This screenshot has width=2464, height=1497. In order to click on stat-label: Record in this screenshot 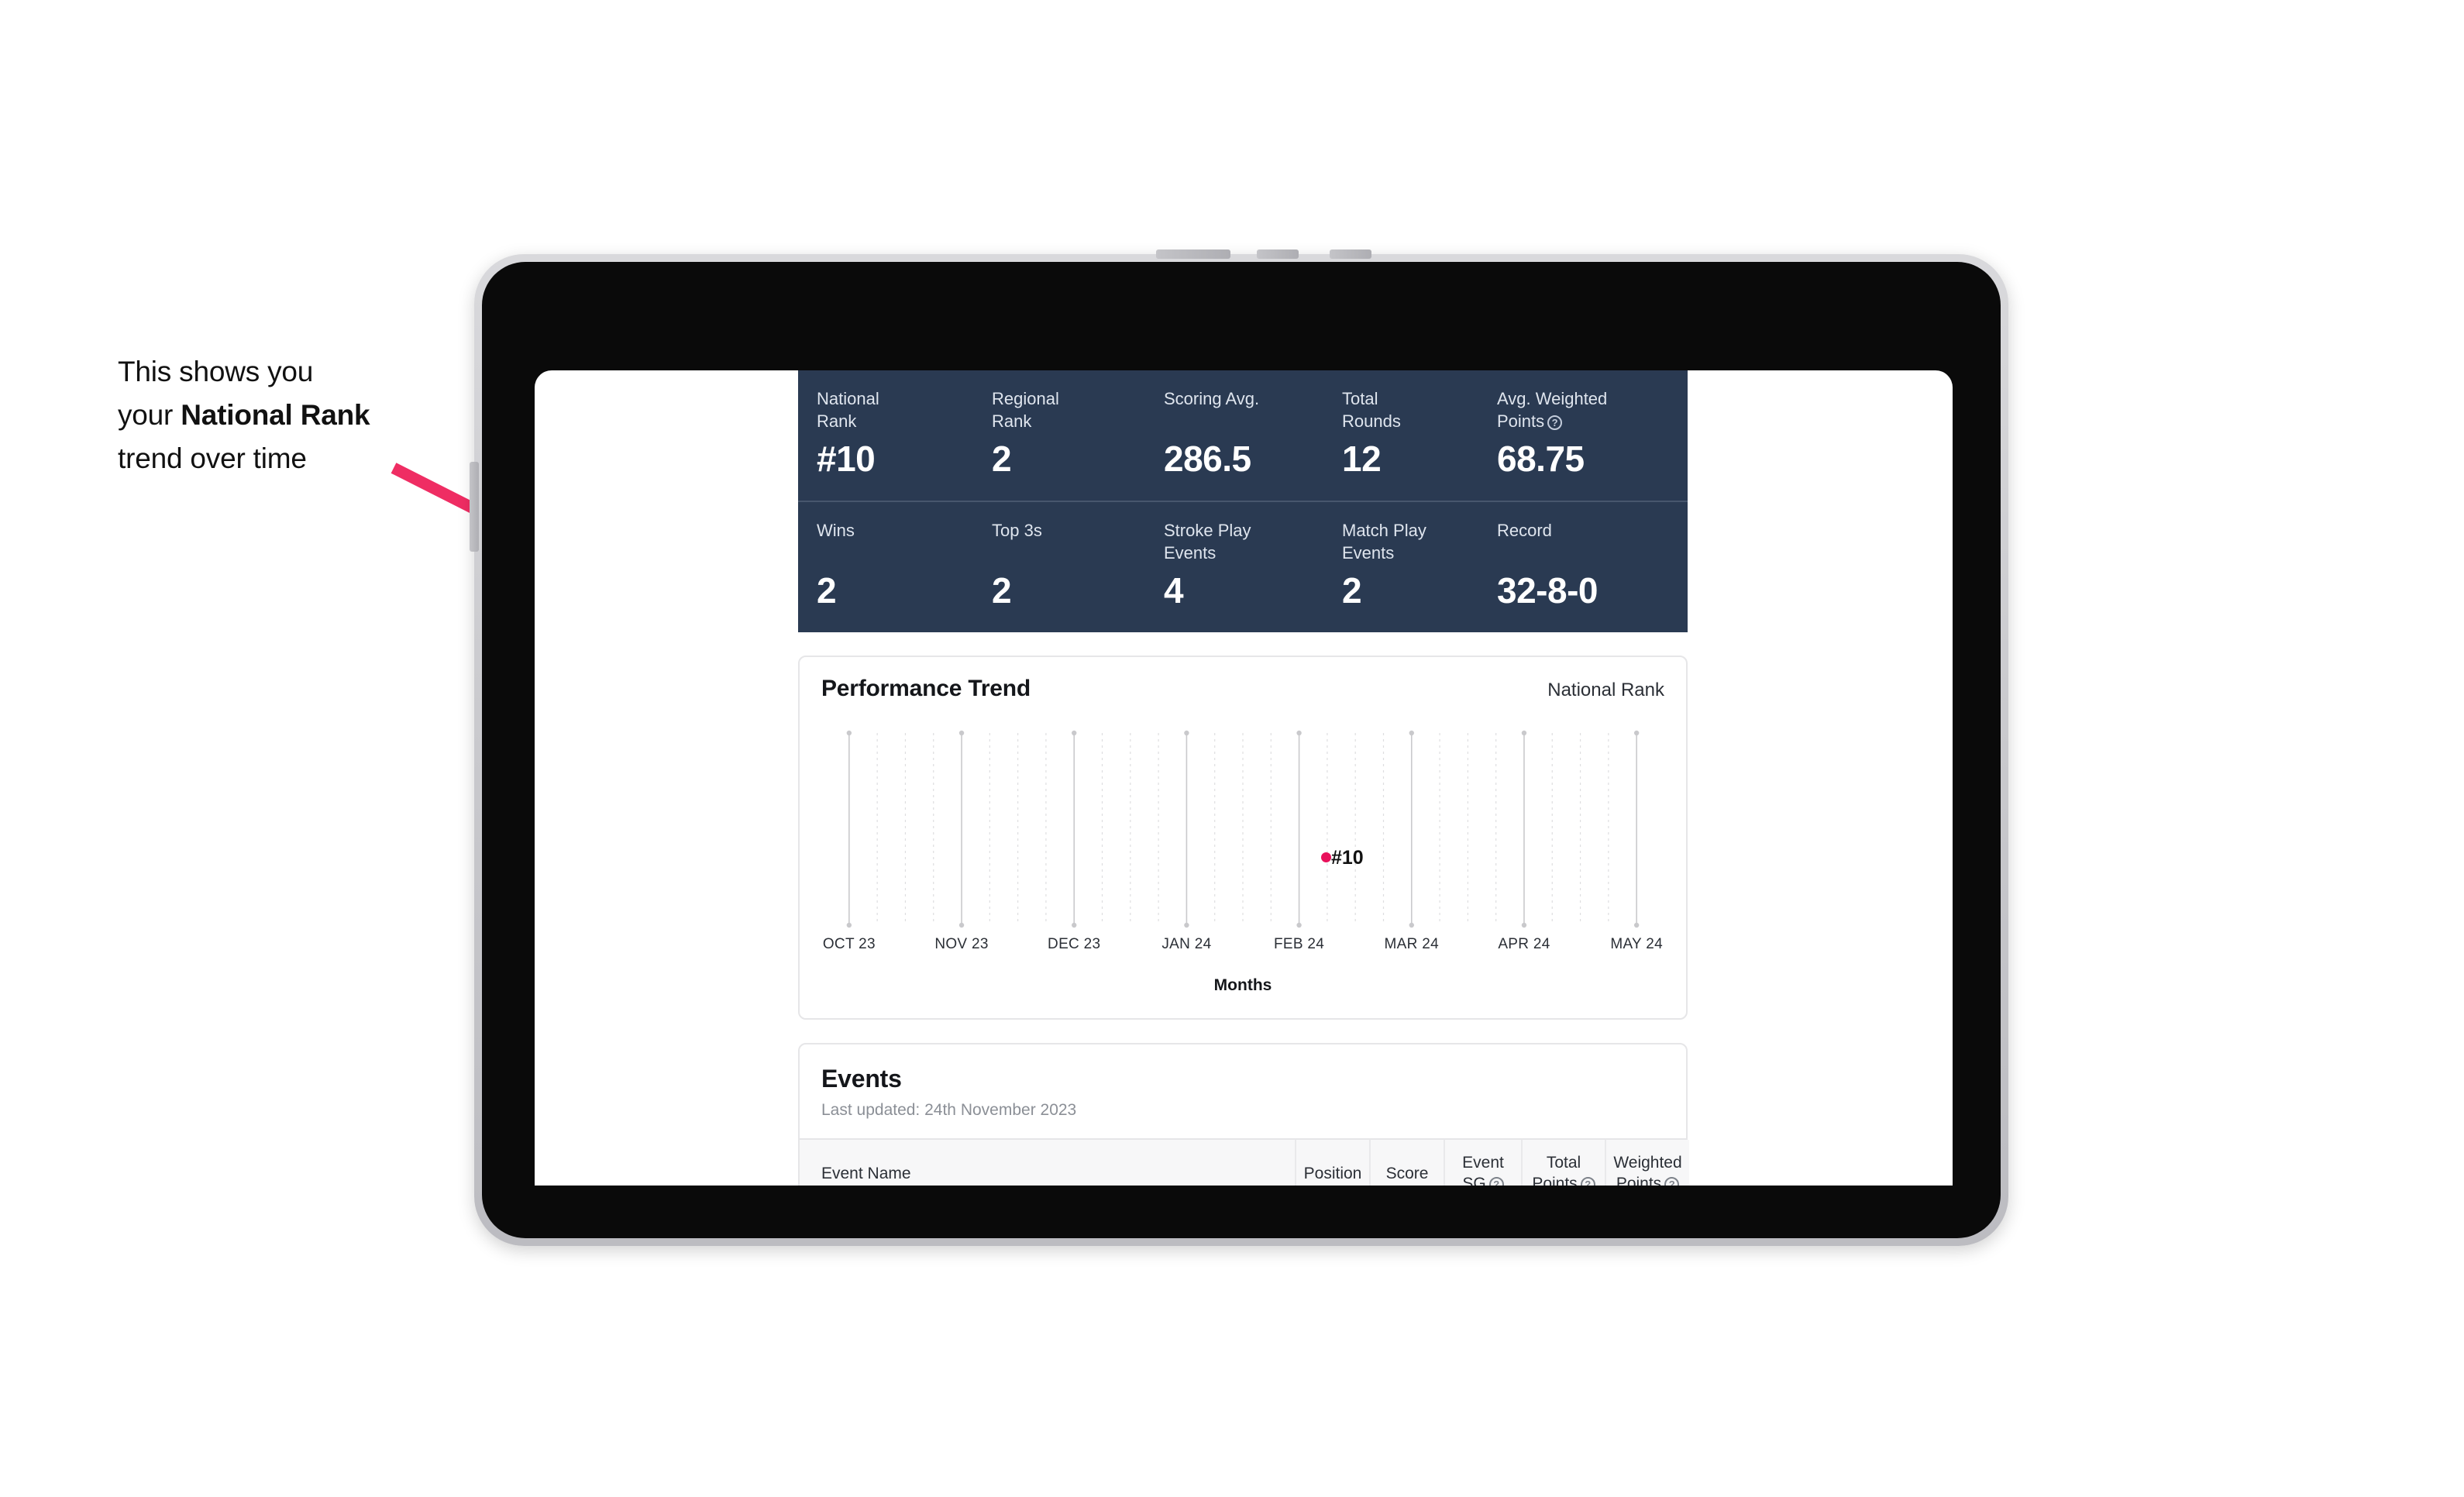, I will do `click(1592, 541)`.